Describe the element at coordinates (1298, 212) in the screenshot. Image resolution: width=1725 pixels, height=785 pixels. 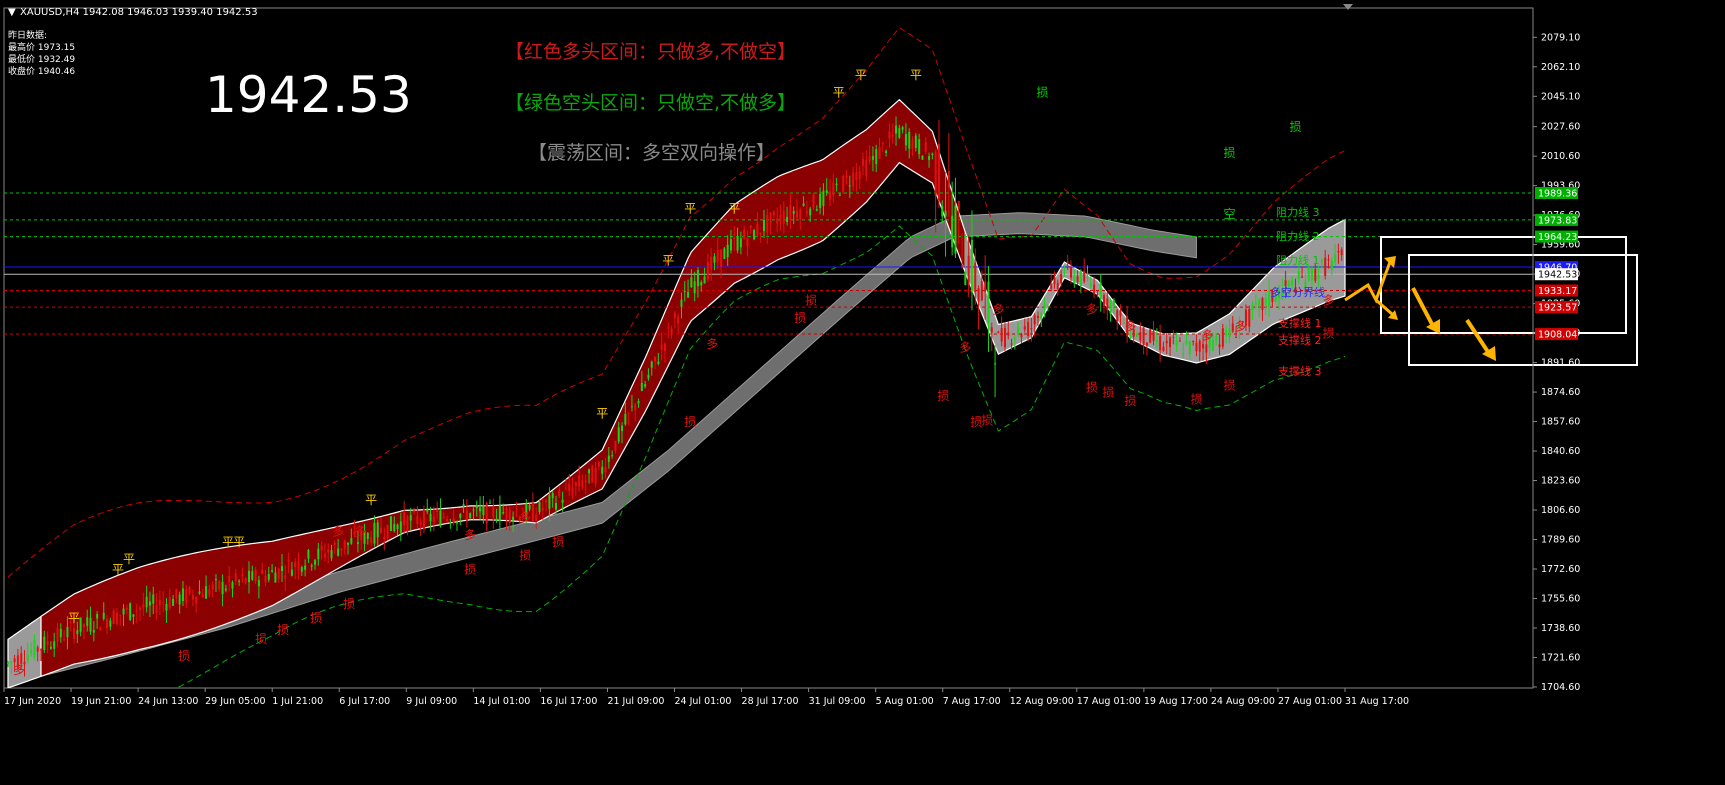
I see `label-resistance-3: 阻力线 3` at that location.